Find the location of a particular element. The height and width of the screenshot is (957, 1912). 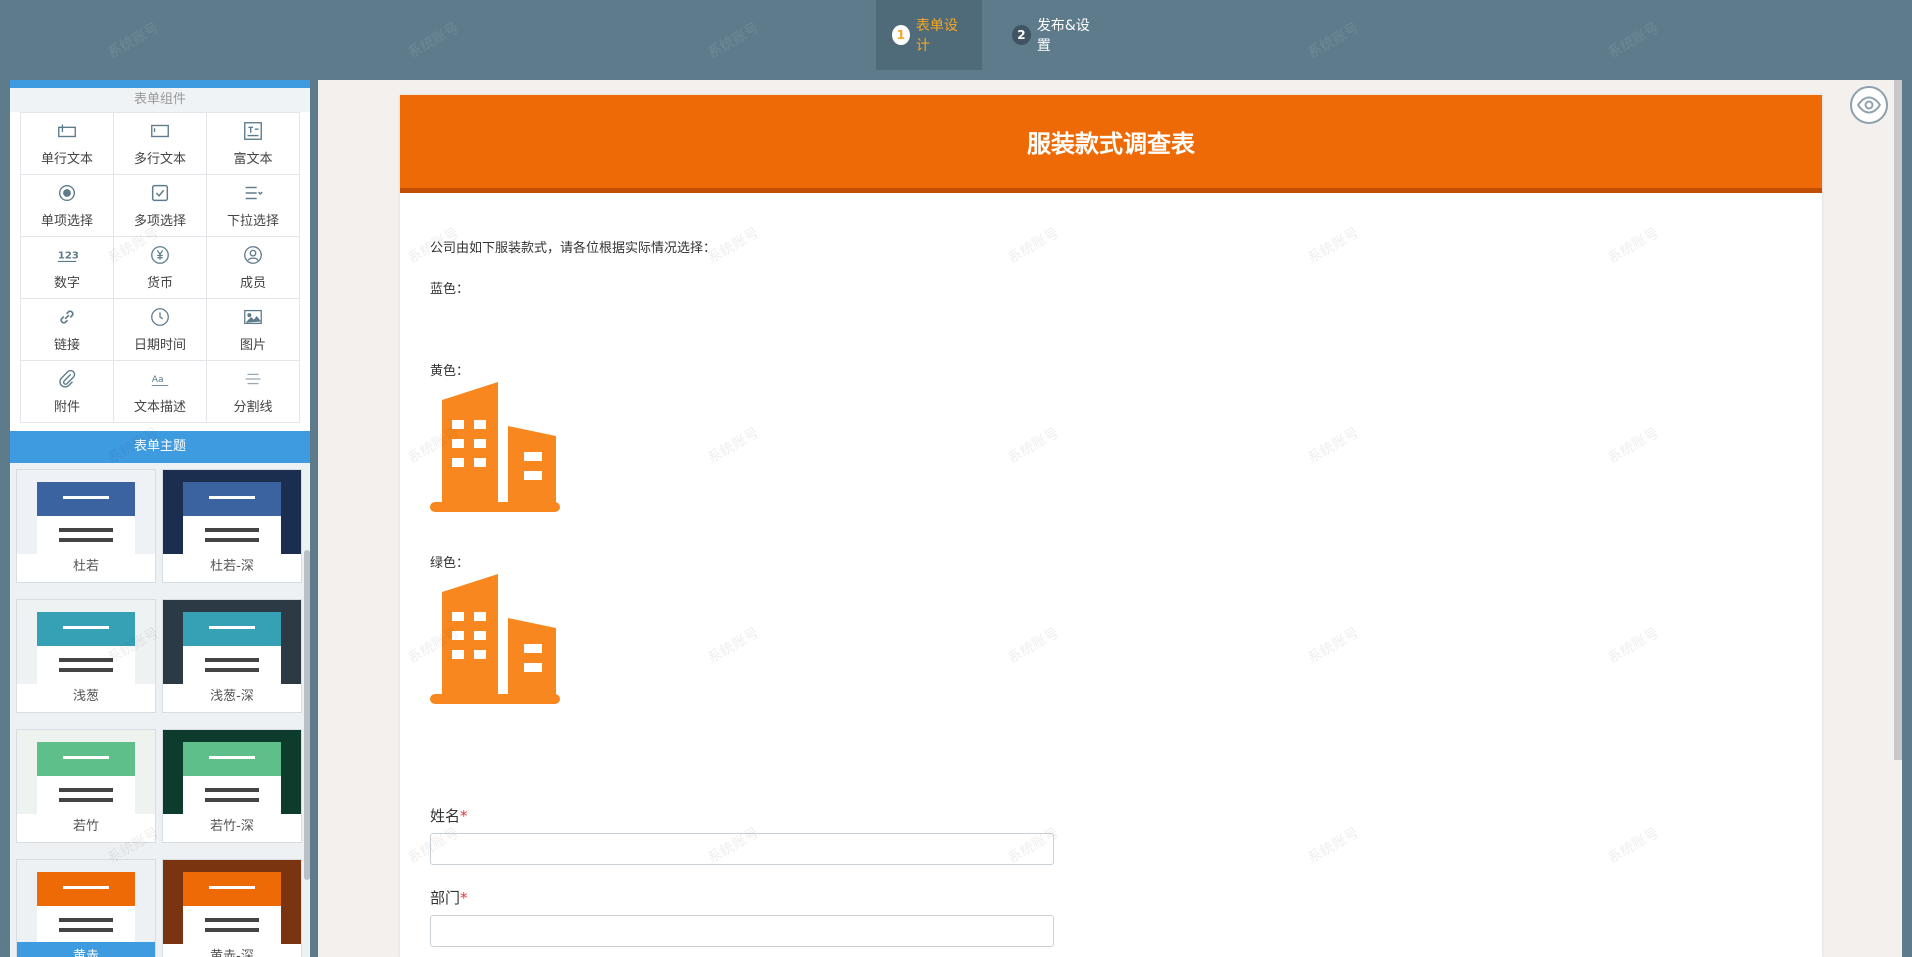

step-number: 1 is located at coordinates (901, 35).